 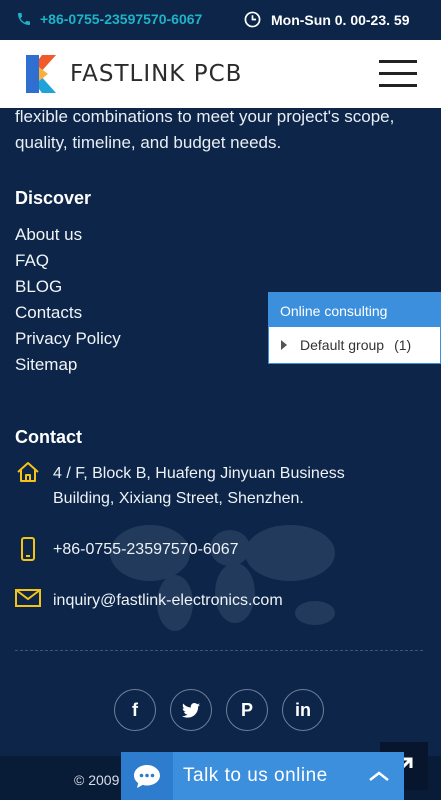 What do you see at coordinates (252, 19) in the screenshot?
I see `clock-icon` at bounding box center [252, 19].